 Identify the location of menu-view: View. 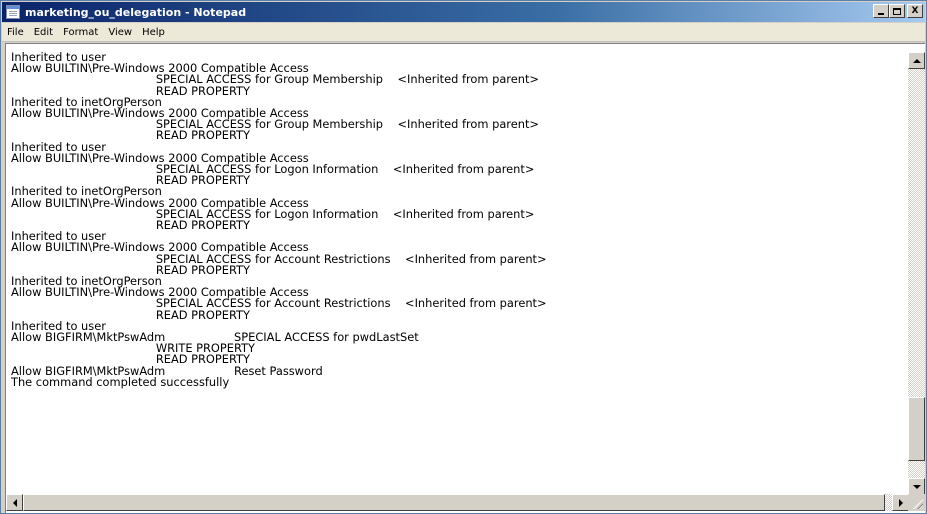
(120, 32).